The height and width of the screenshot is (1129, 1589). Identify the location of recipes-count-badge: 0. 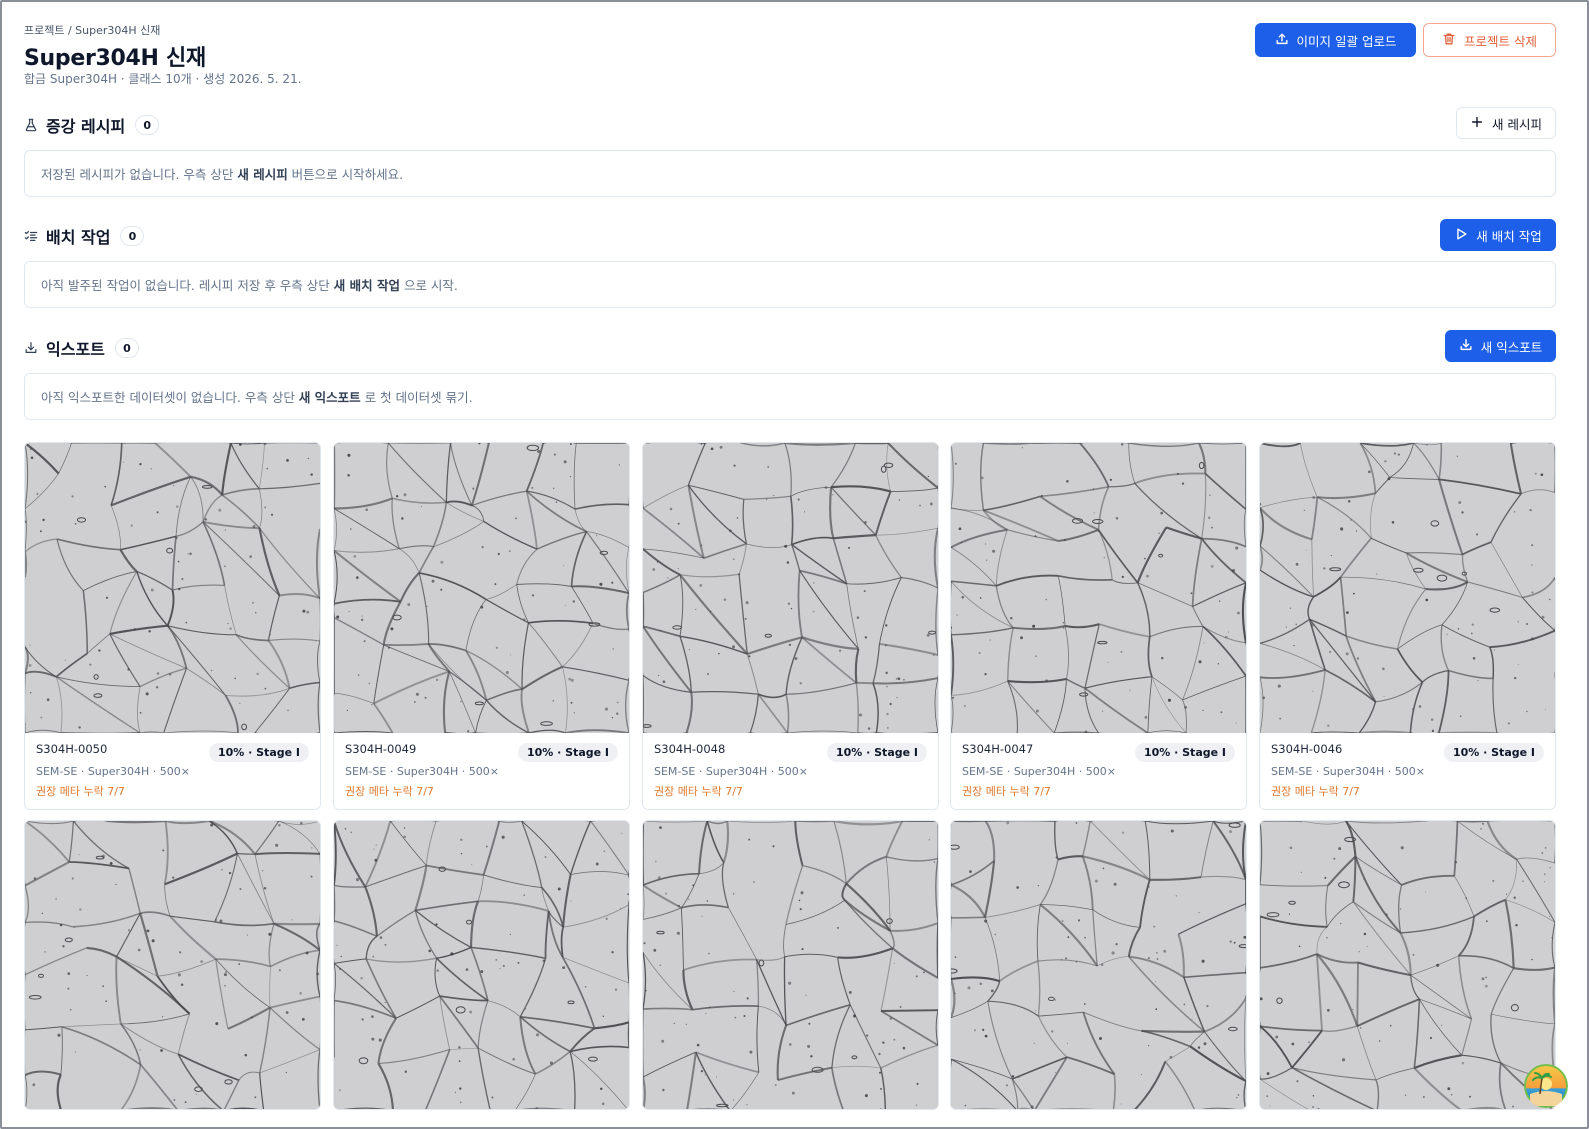
(147, 125).